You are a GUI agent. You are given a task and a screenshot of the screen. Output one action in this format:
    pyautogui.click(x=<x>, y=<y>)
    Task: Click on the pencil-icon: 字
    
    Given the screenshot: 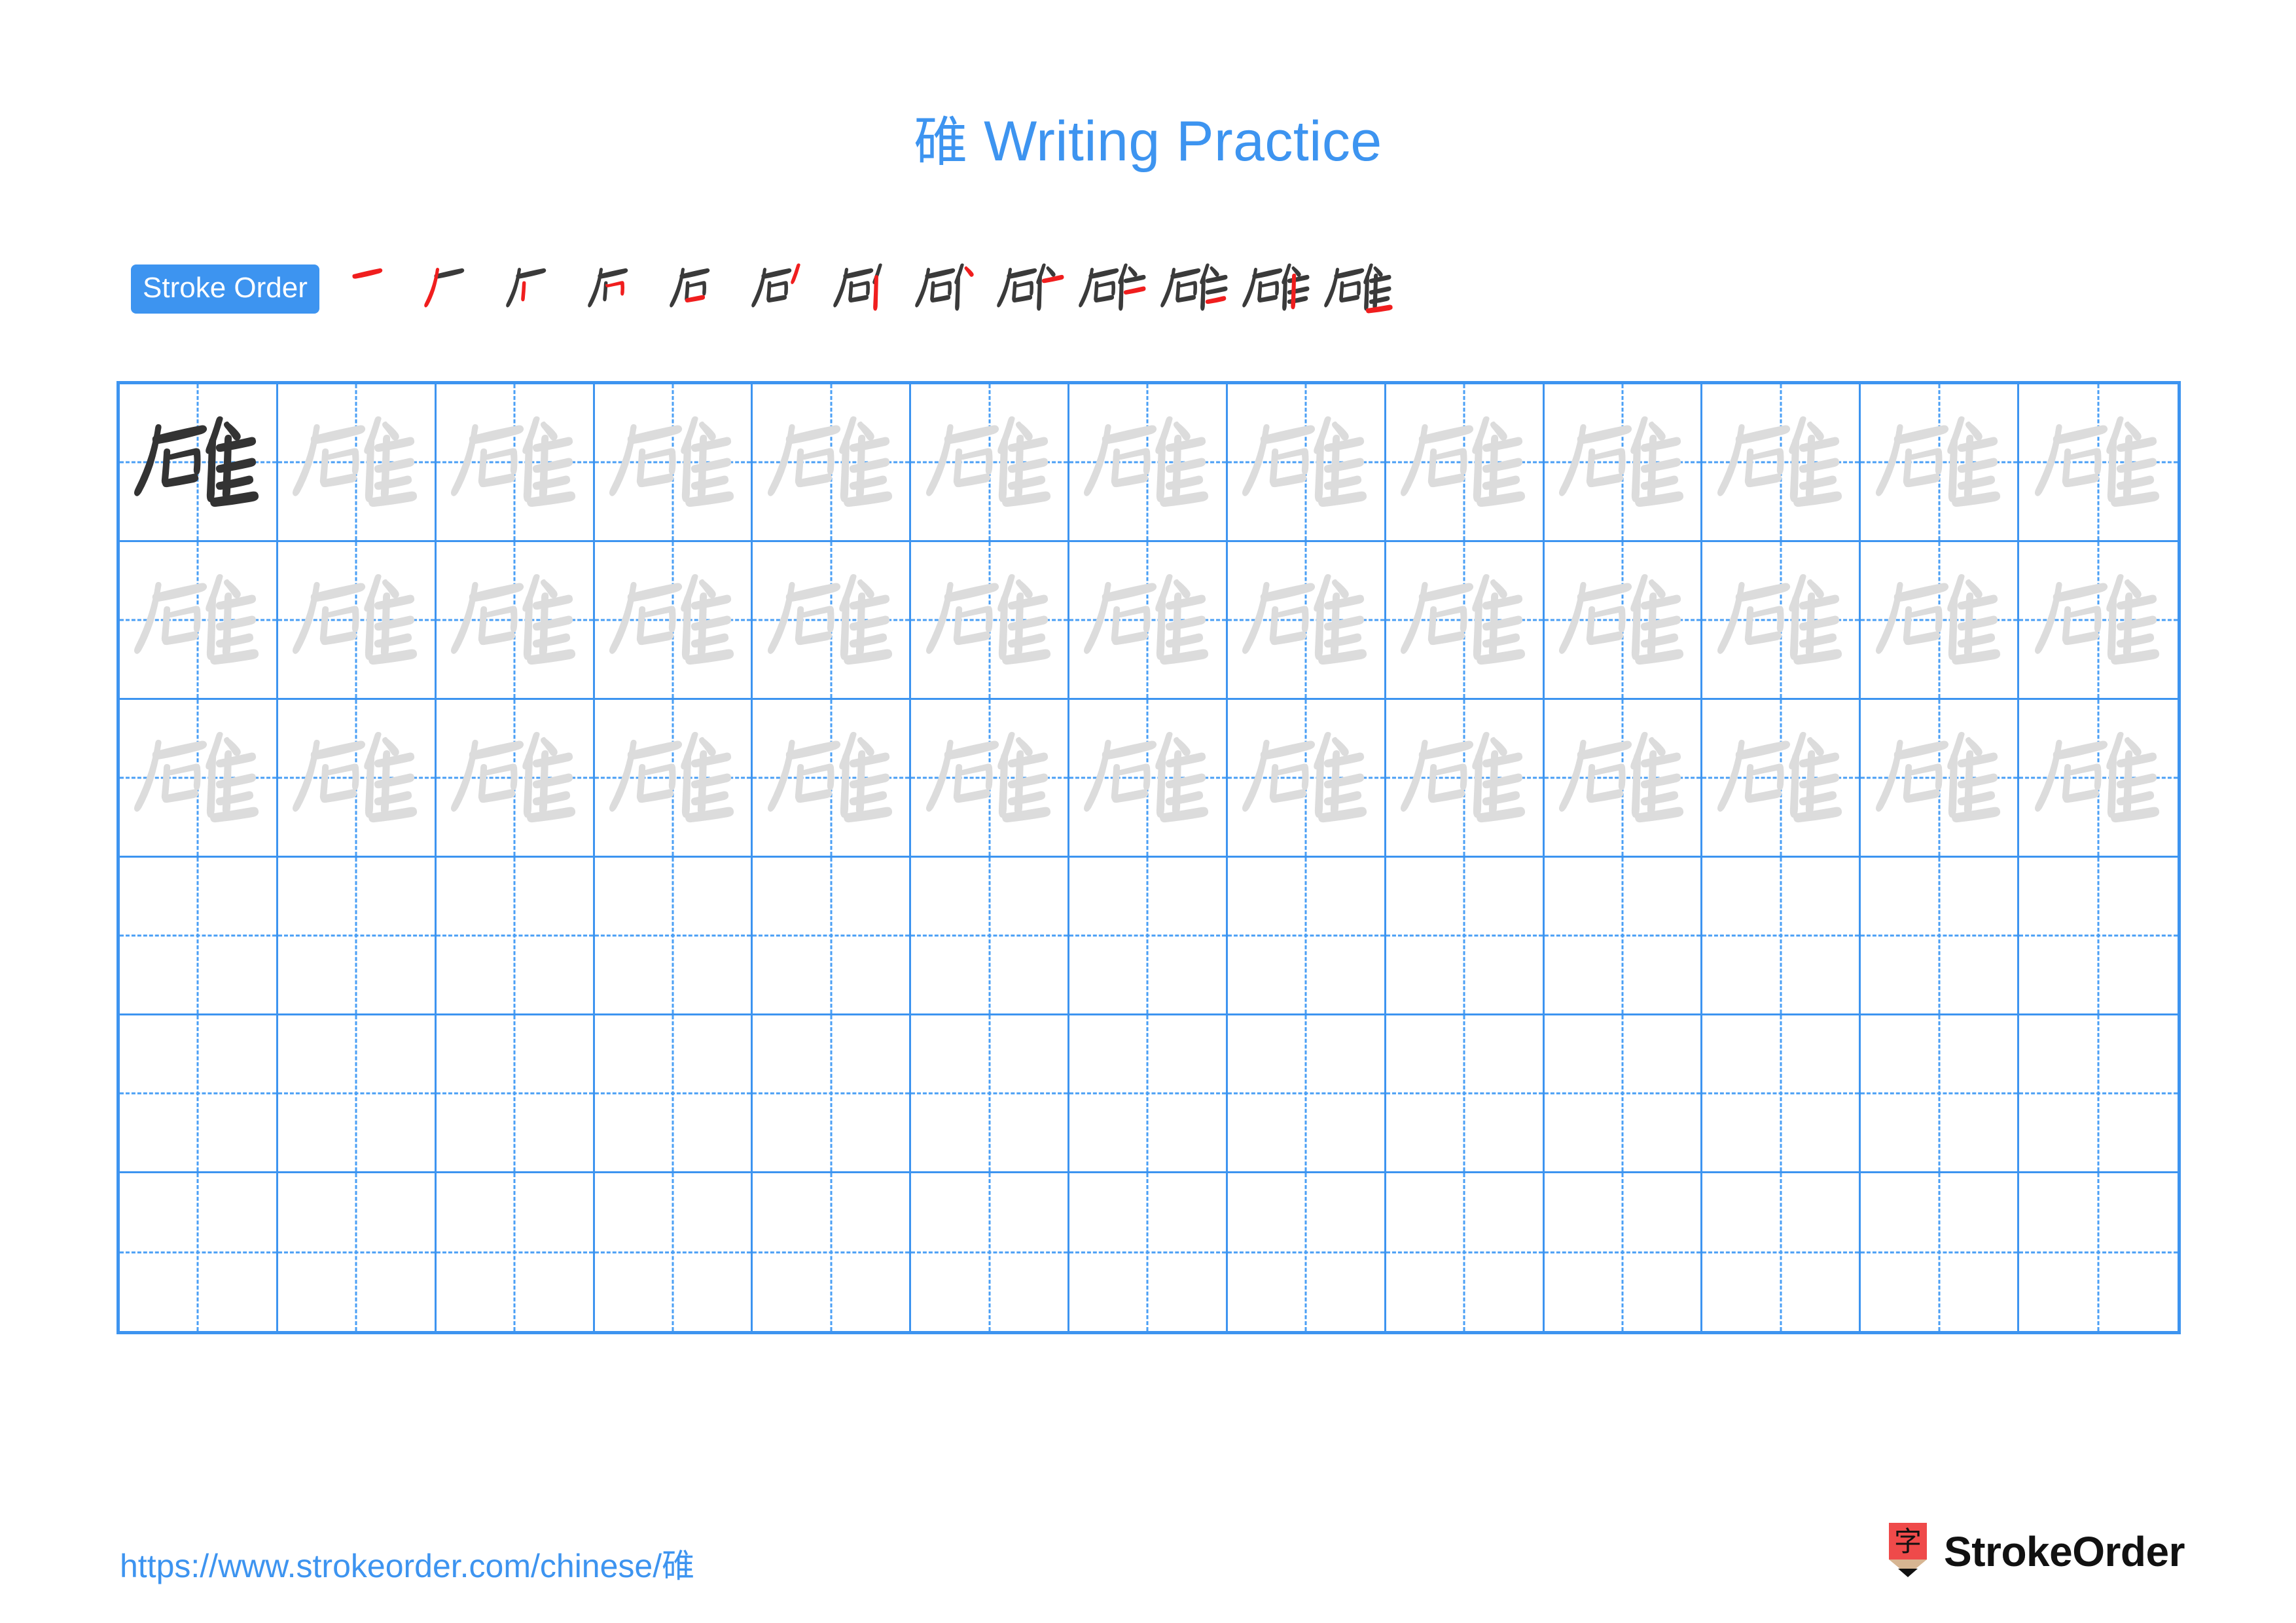 What is the action you would take?
    pyautogui.click(x=1907, y=1551)
    